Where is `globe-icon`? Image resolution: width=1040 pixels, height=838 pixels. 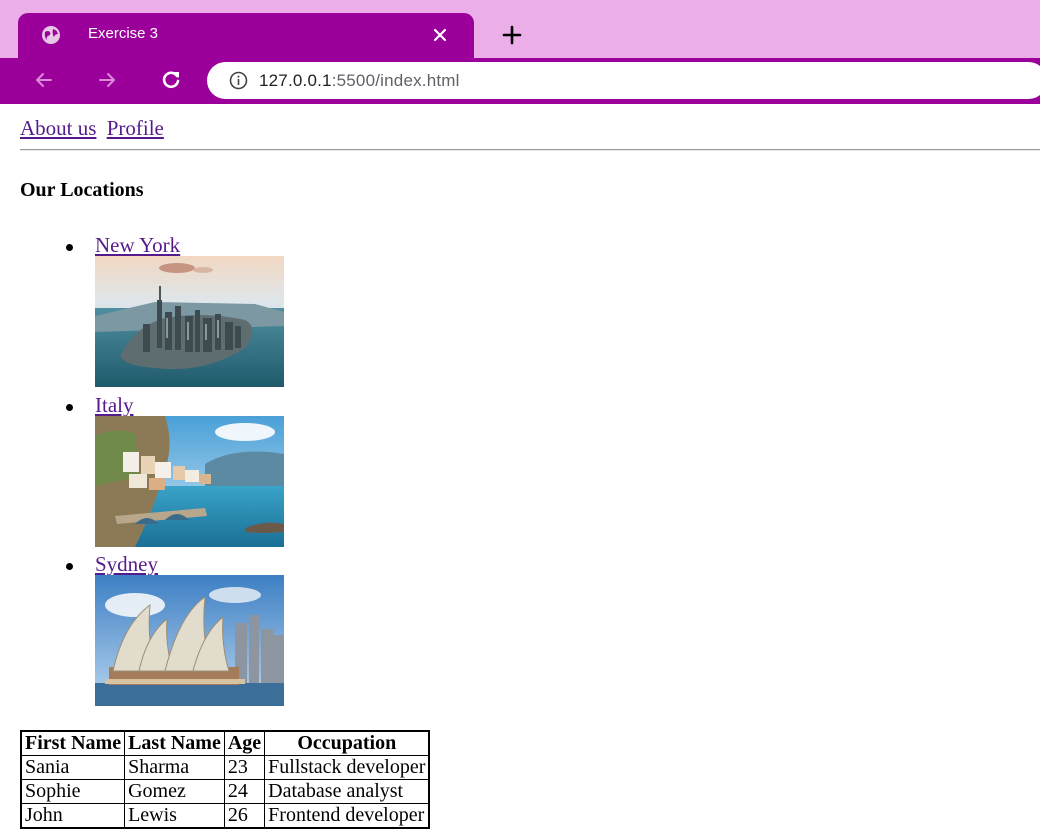
globe-icon is located at coordinates (51, 35).